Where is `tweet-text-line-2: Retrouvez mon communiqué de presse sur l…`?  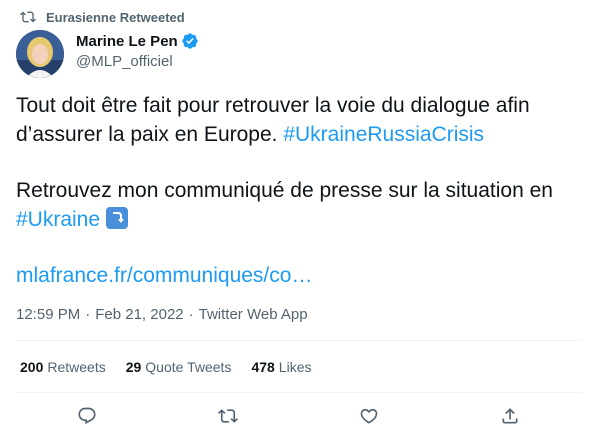
tweet-text-line-2: Retrouvez mon communiqué de presse sur l… is located at coordinates (284, 190).